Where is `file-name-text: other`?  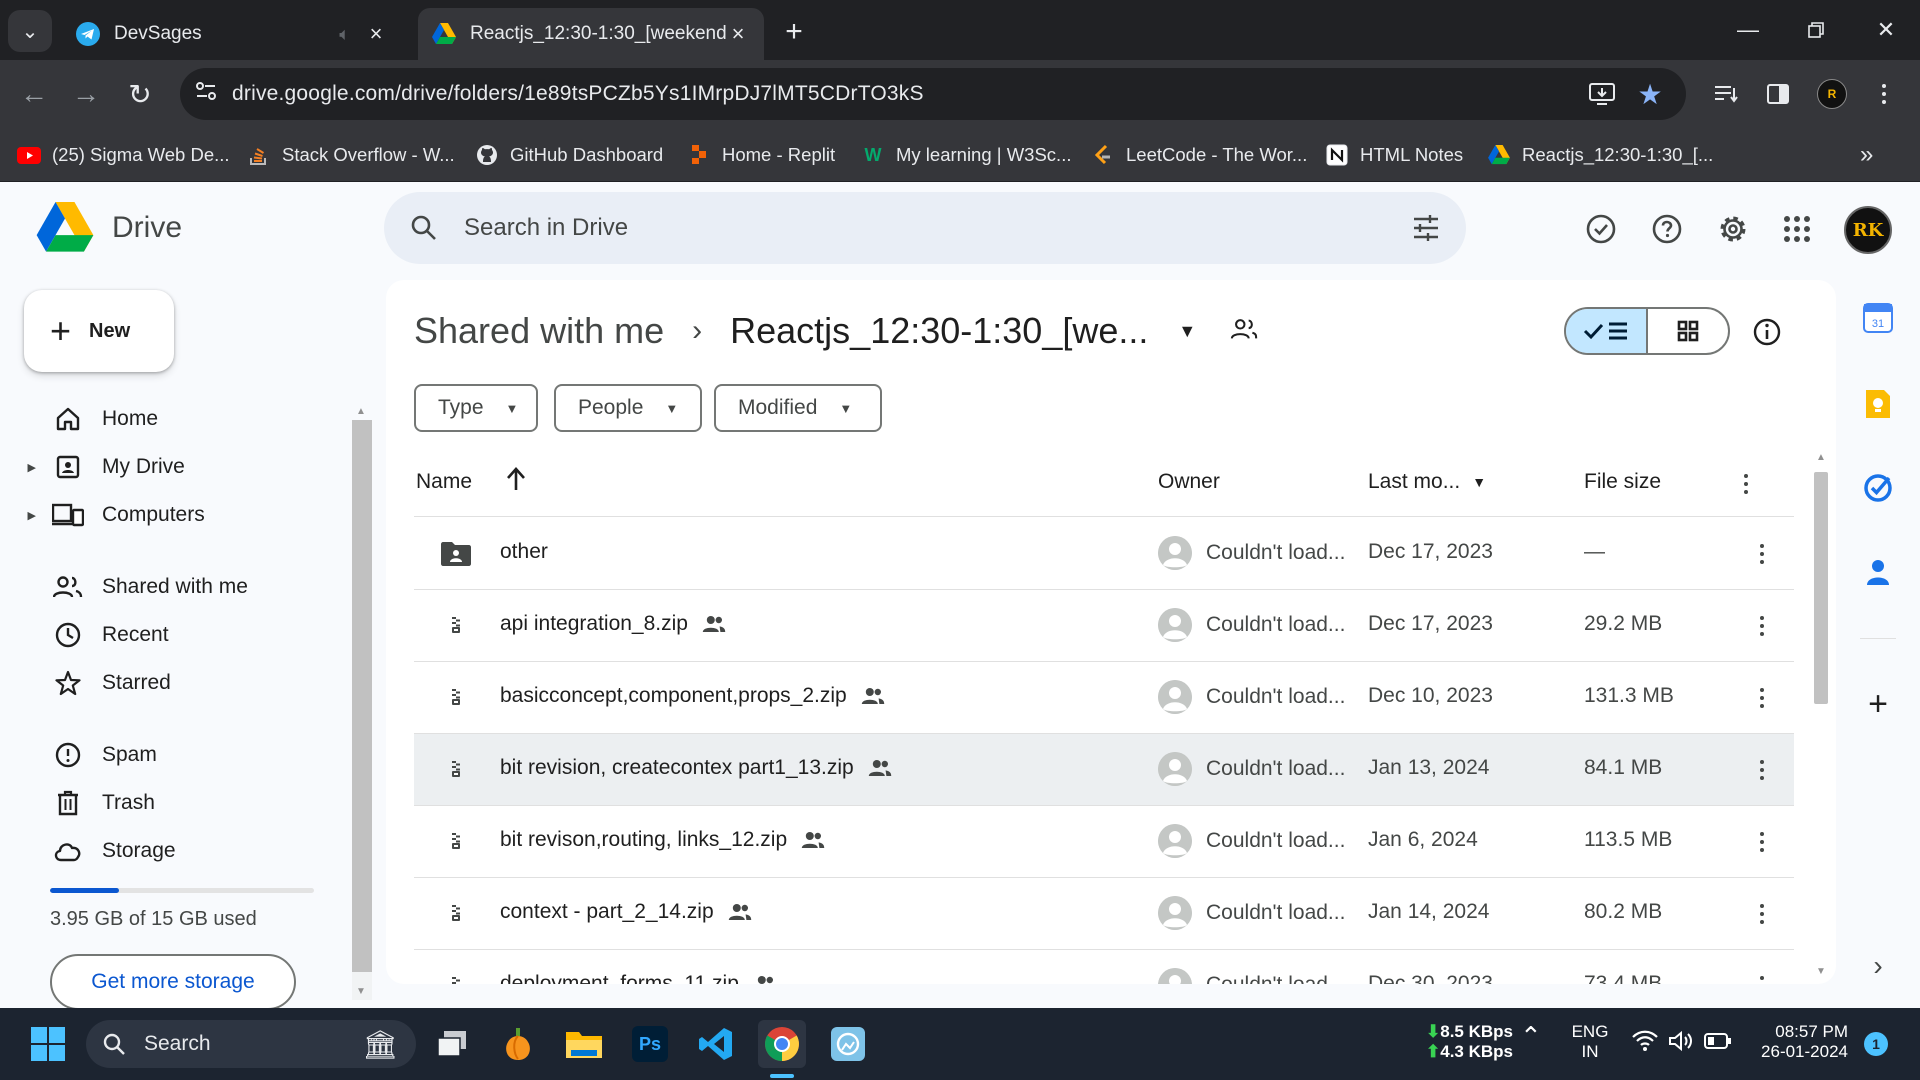 file-name-text: other is located at coordinates (524, 551).